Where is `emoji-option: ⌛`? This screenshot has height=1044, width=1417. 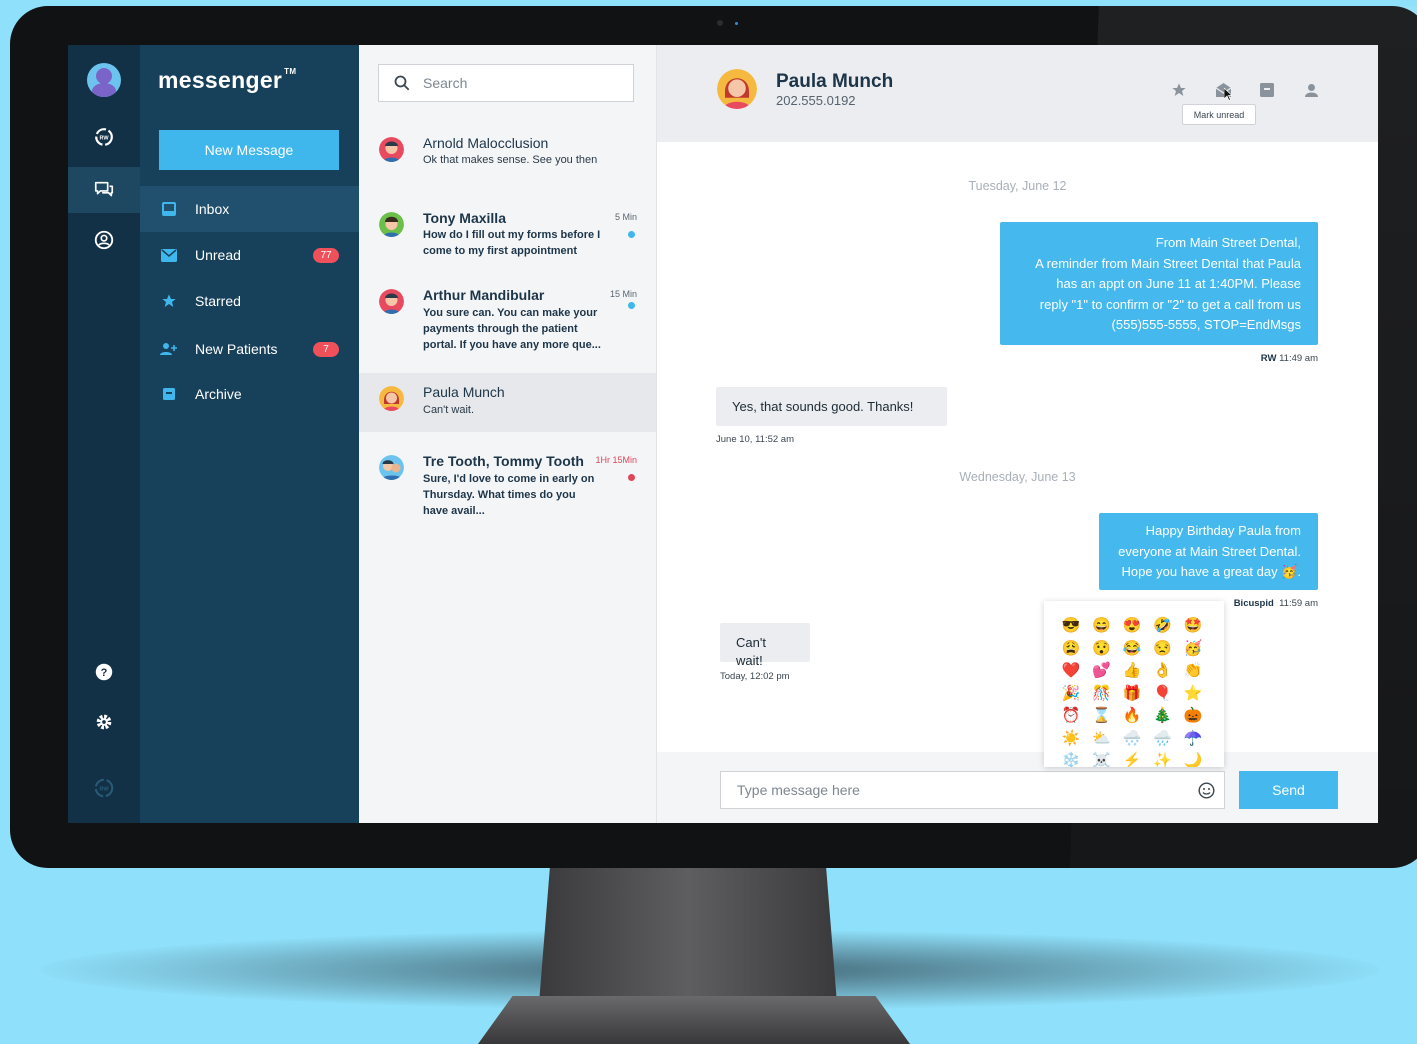
emoji-option: ⌛ is located at coordinates (1102, 716).